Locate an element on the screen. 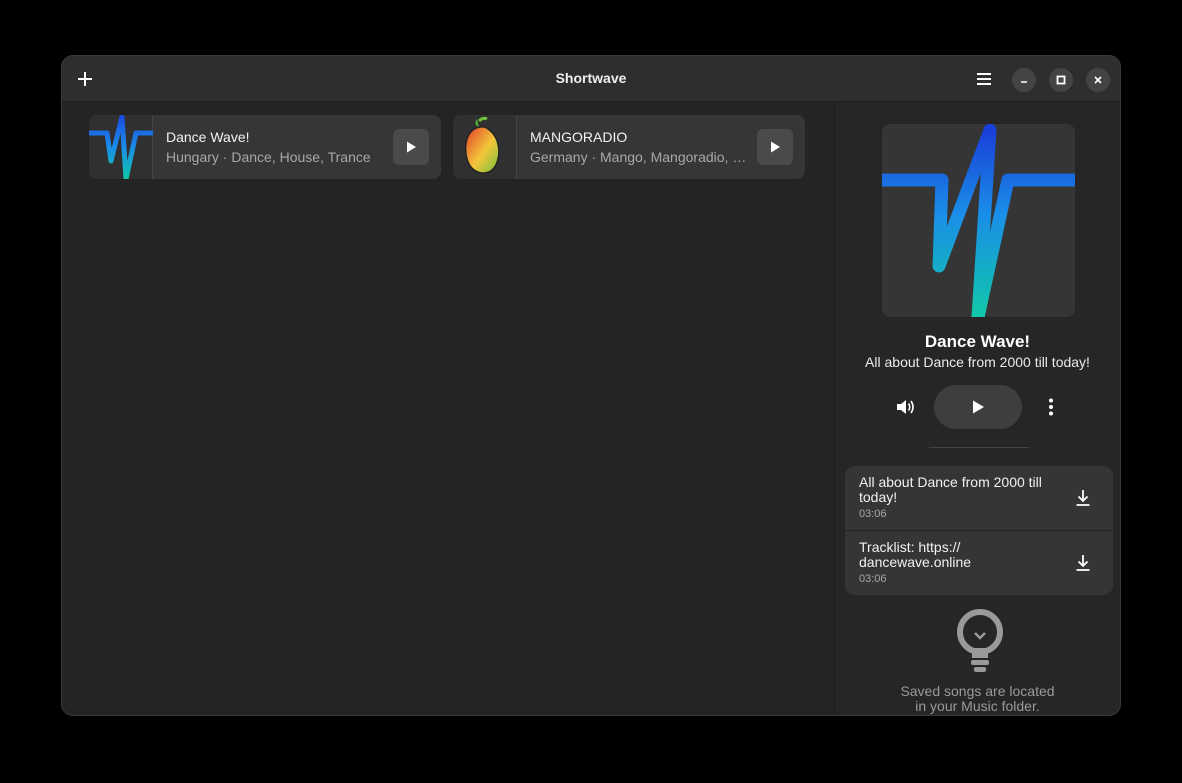 The image size is (1182, 783). player-play-button is located at coordinates (978, 407).